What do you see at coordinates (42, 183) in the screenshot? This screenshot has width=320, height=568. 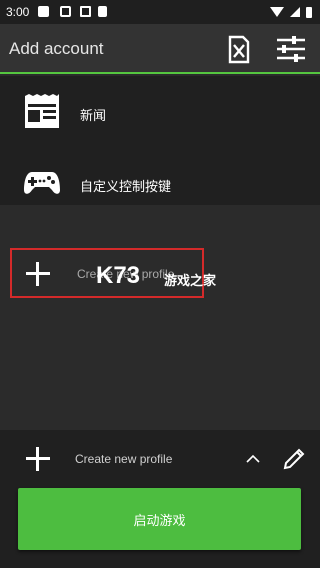 I see `gamepad-icon` at bounding box center [42, 183].